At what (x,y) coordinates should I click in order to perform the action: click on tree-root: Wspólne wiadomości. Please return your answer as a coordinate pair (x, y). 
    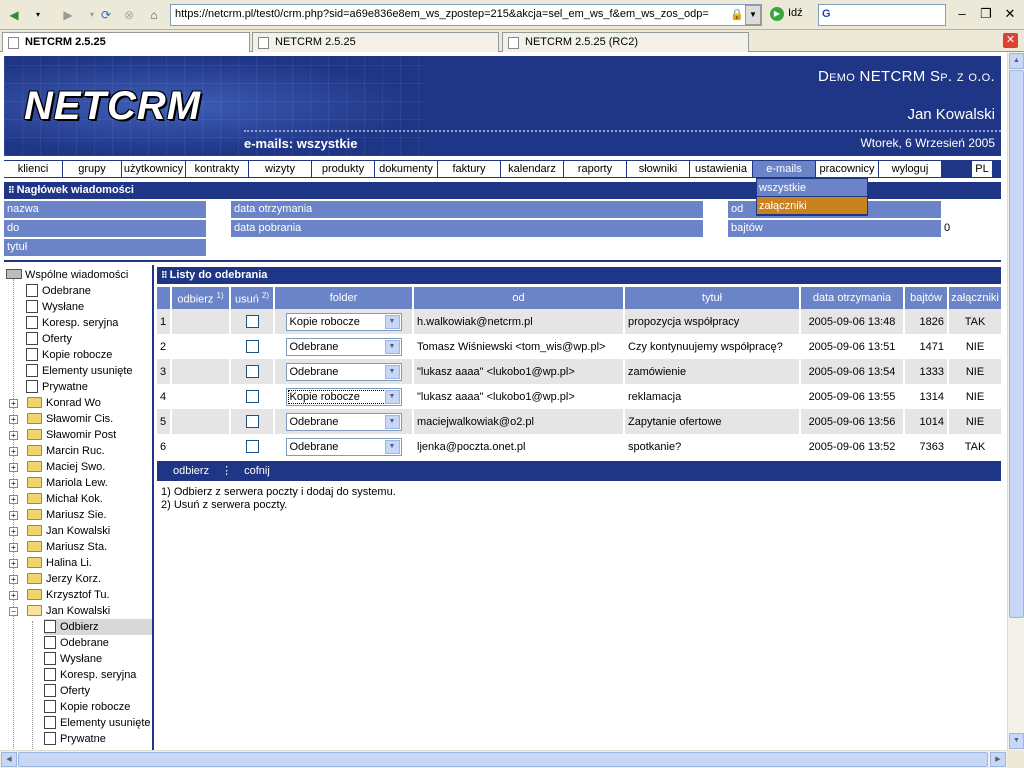
    Looking at the image, I should click on (67, 275).